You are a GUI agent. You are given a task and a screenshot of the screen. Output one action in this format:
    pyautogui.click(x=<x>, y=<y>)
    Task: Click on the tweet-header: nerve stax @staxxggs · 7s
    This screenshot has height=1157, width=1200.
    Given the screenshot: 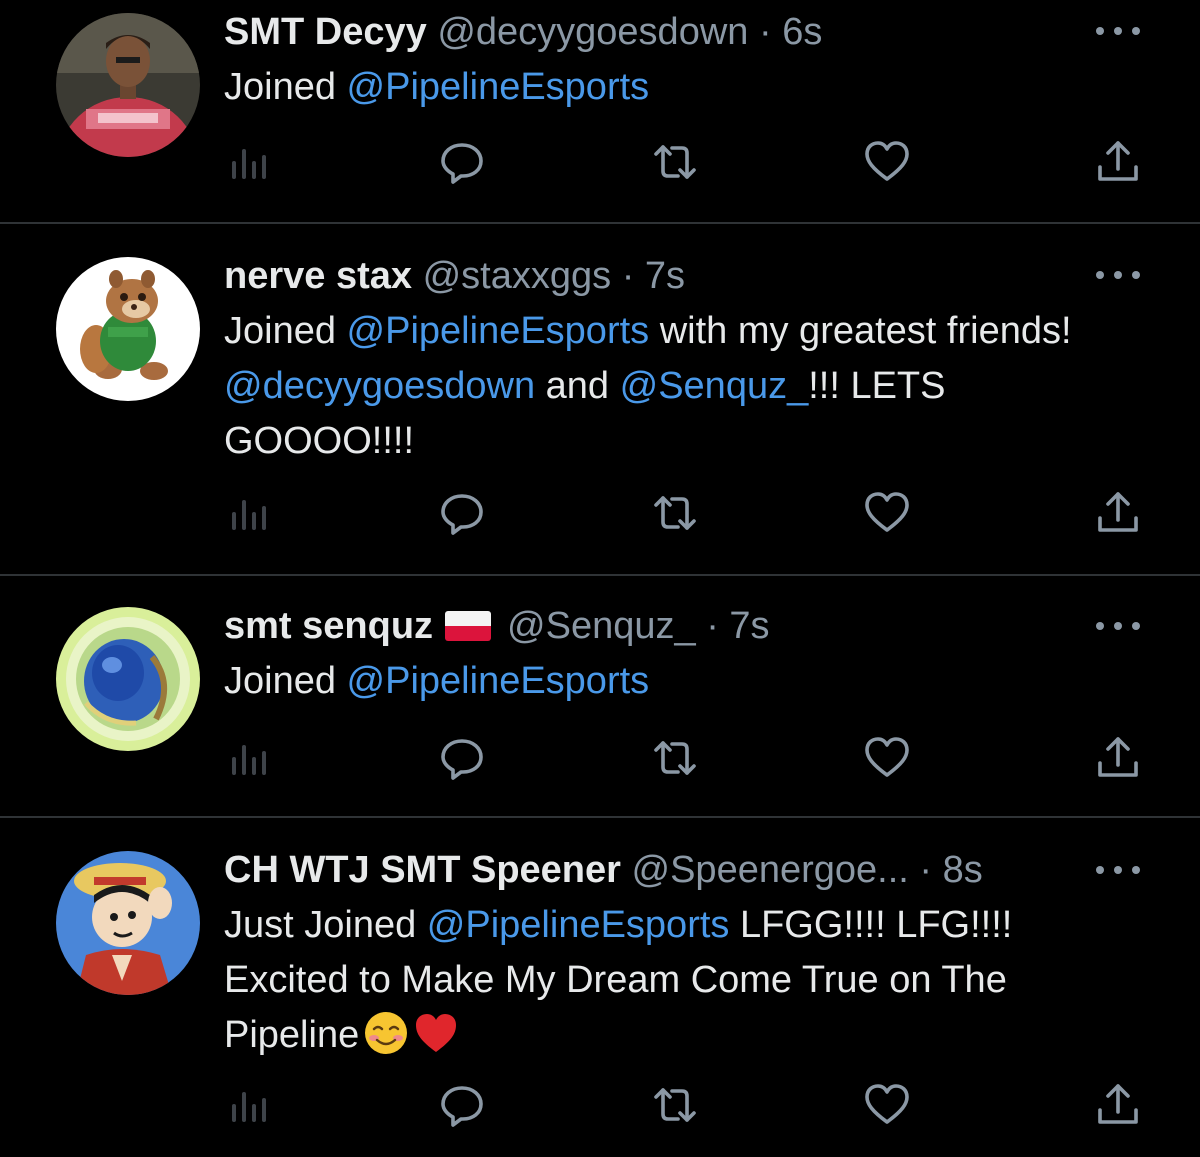 What is the action you would take?
    pyautogui.click(x=454, y=276)
    